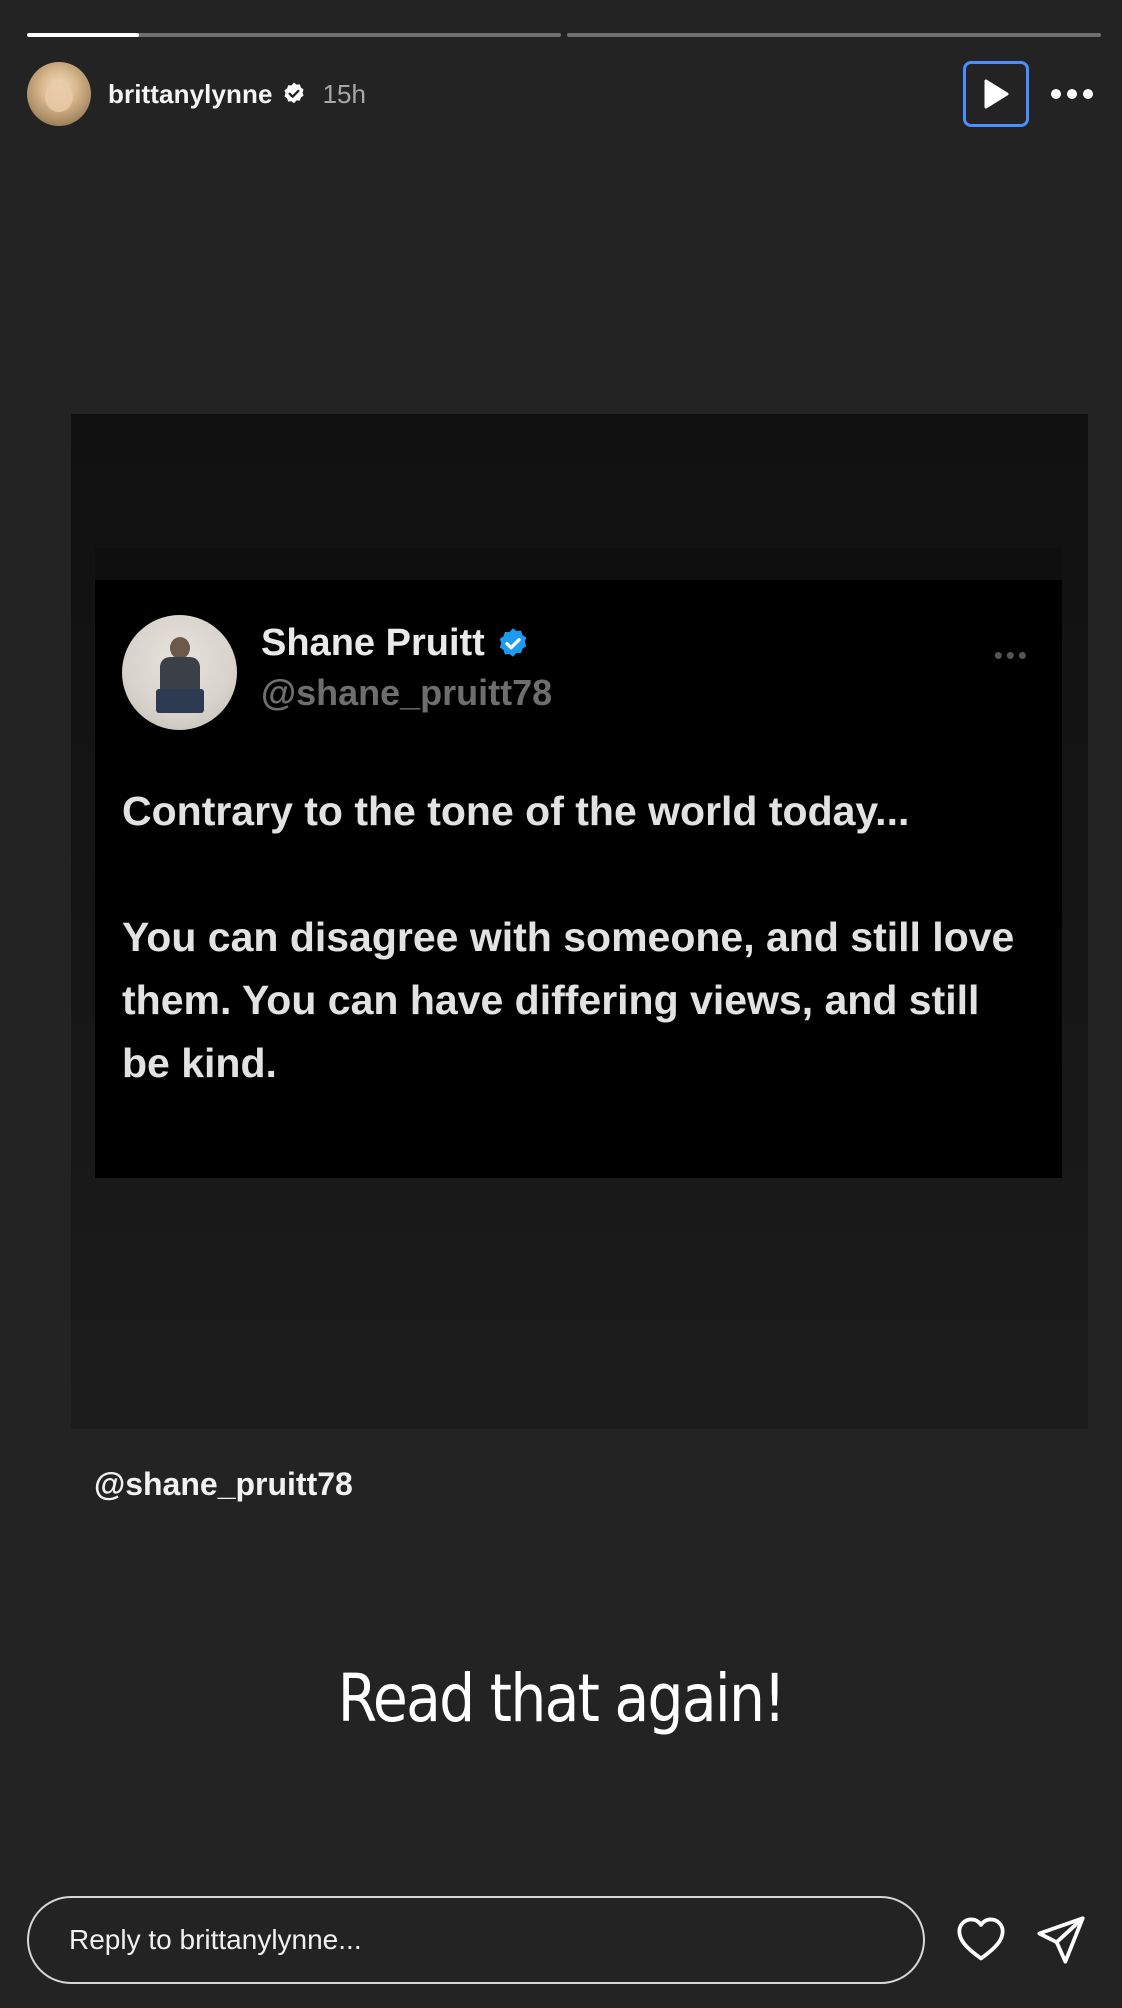  What do you see at coordinates (180, 675) in the screenshot?
I see `avatar-figure-body` at bounding box center [180, 675].